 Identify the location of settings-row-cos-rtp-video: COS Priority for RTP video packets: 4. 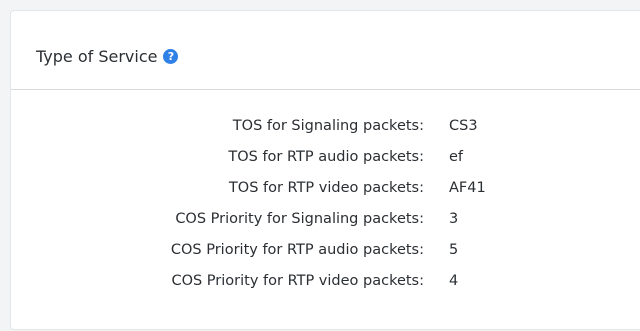
(325, 288).